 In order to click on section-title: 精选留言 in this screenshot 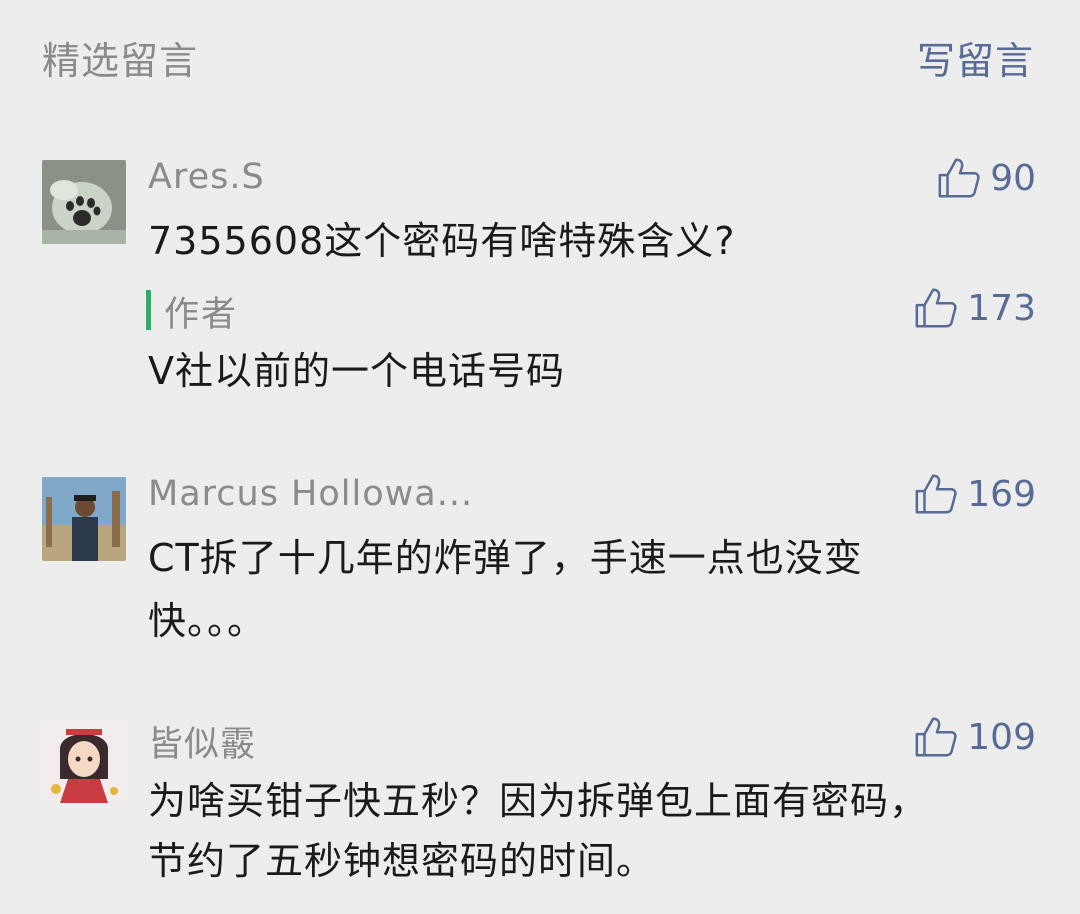, I will do `click(120, 61)`.